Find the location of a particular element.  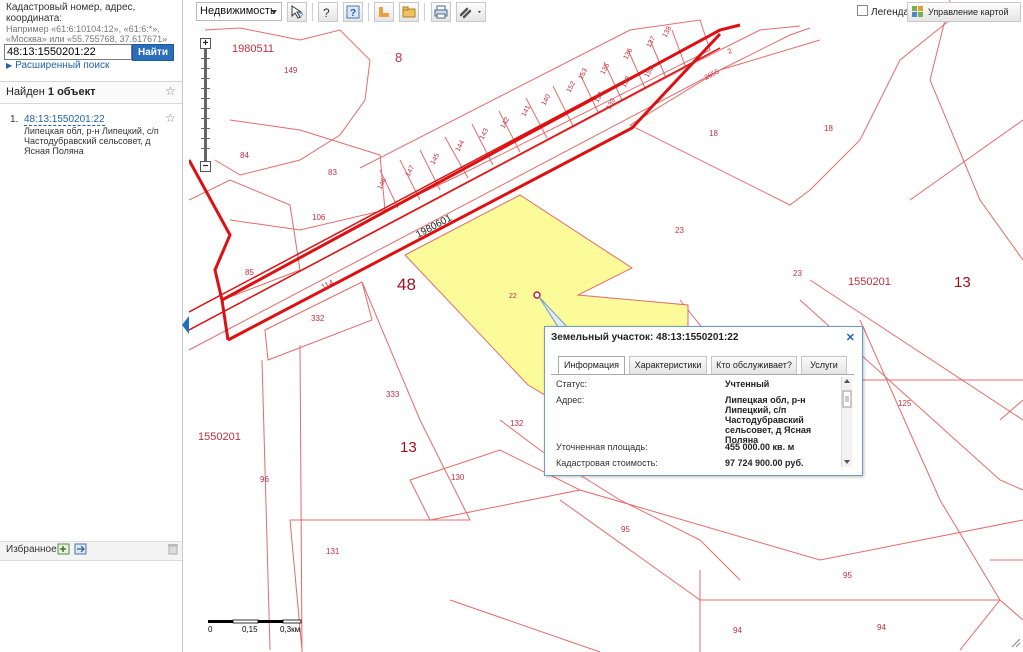

status-label: Статус: is located at coordinates (571, 384).